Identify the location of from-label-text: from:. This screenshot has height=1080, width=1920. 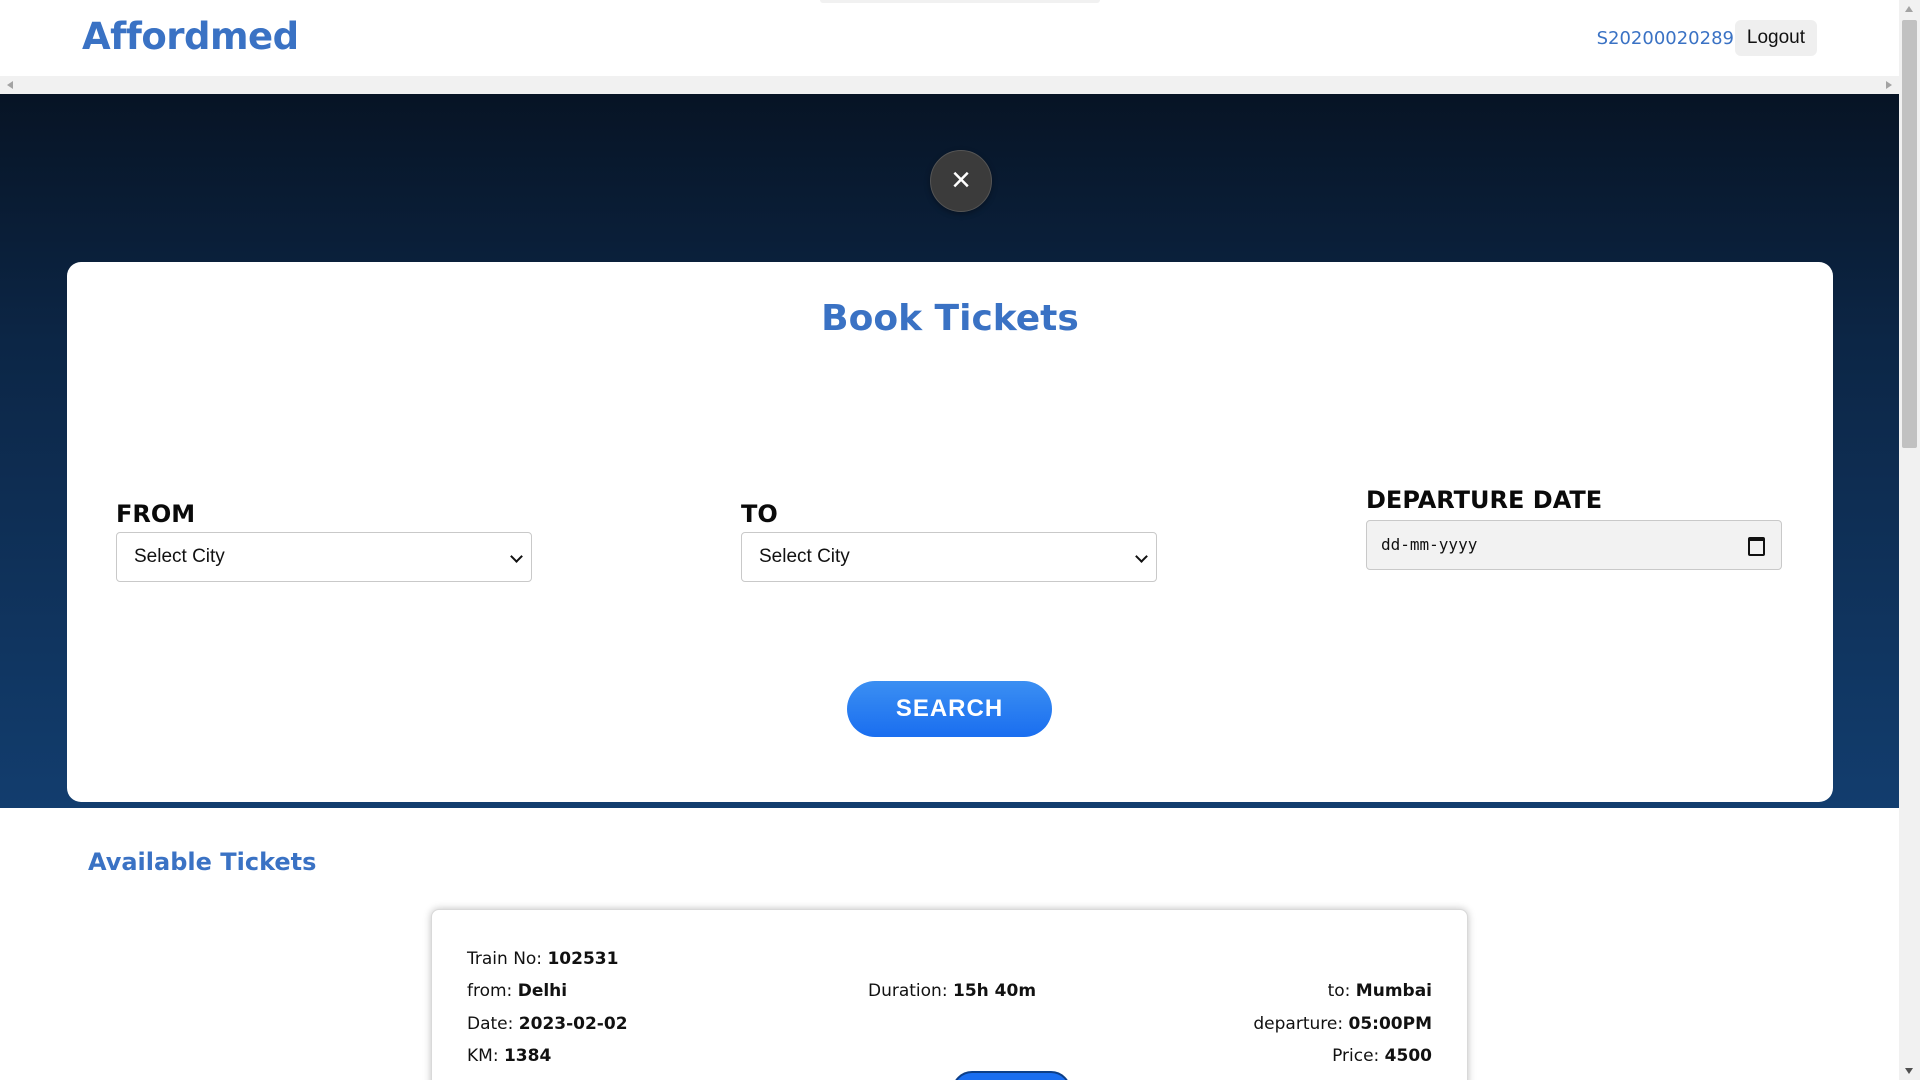
(490, 991).